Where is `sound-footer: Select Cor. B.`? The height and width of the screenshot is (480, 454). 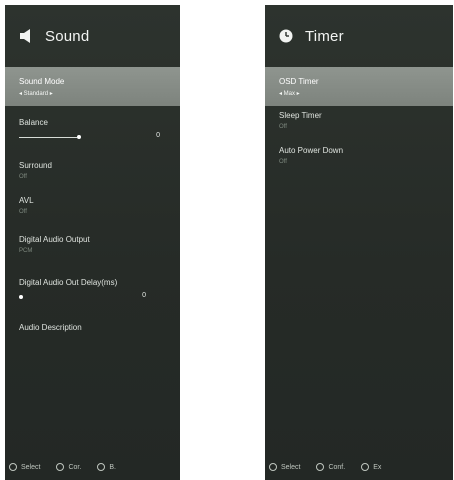
sound-footer: Select Cor. B. is located at coordinates (92, 467).